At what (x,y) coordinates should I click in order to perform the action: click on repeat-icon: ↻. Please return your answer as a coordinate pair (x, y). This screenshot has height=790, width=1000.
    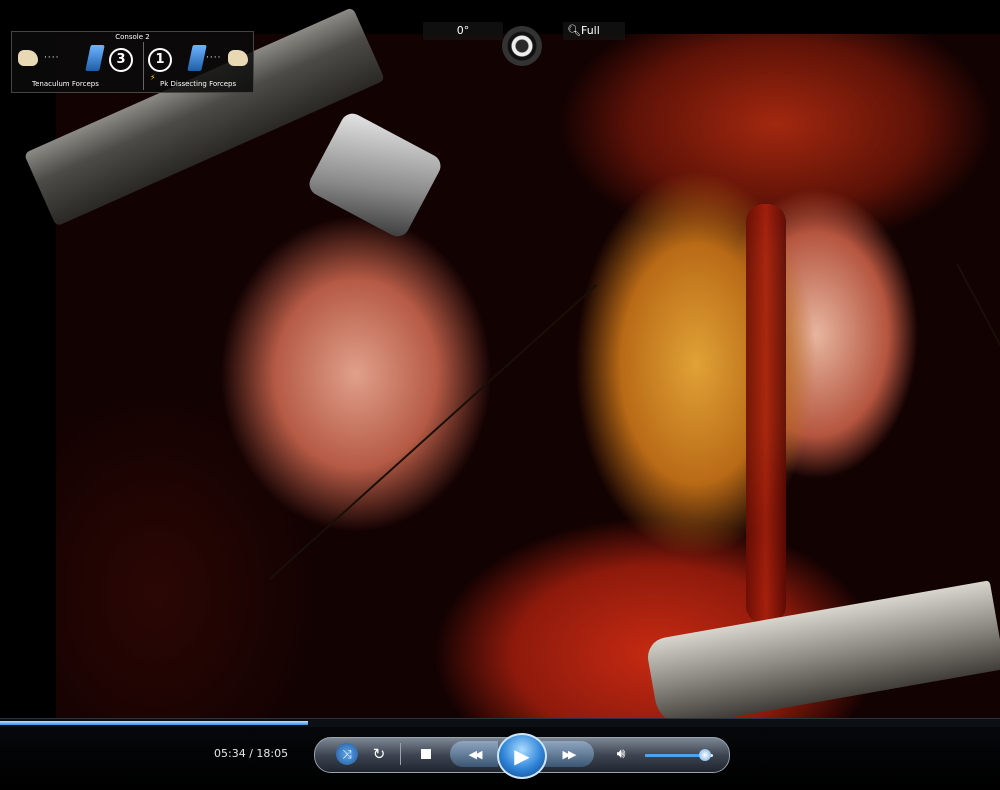
    Looking at the image, I should click on (379, 754).